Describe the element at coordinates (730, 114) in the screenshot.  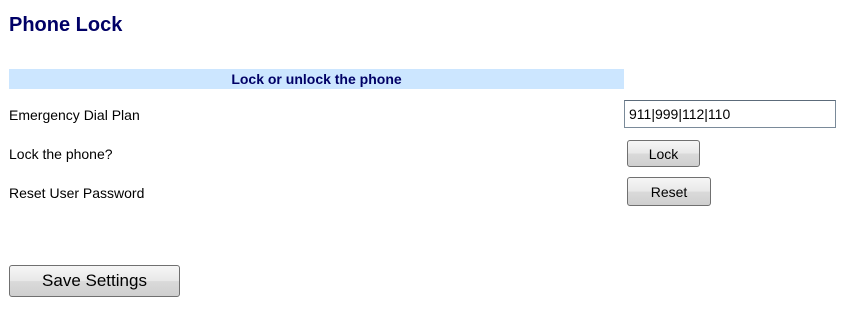
I see `emergency-dial-plan-input` at that location.